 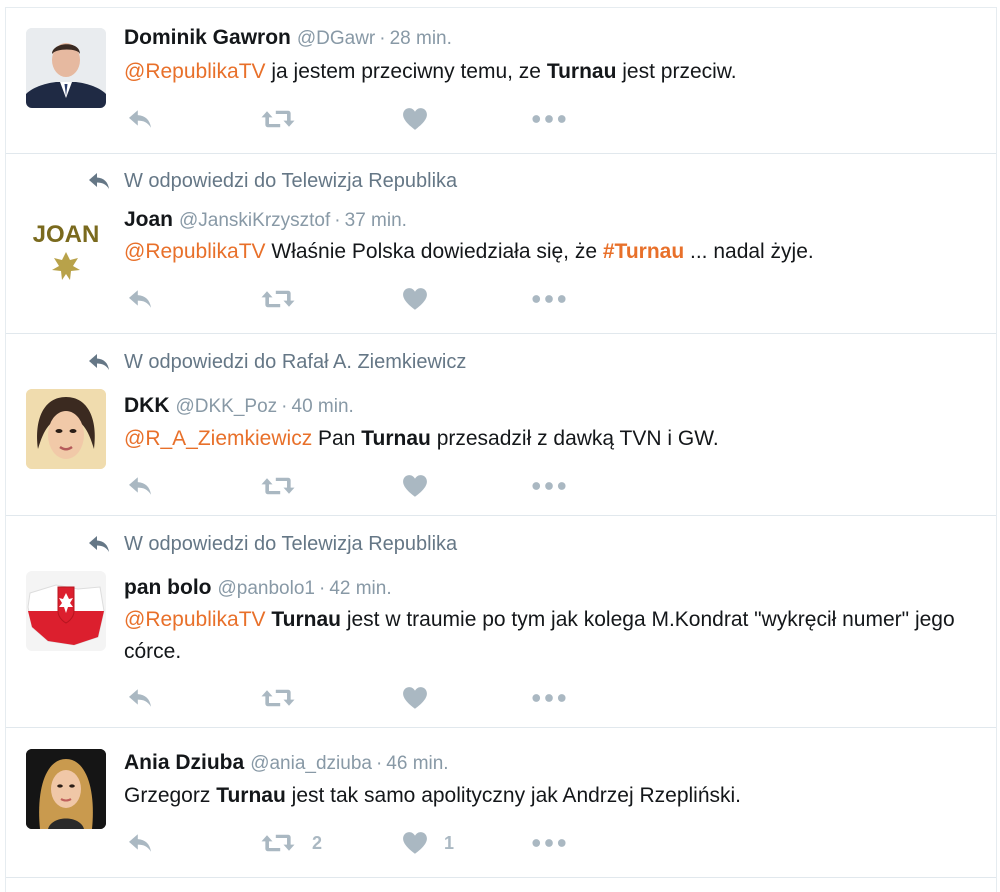 What do you see at coordinates (254, 221) in the screenshot?
I see `username: @JanskiKrzysztof` at bounding box center [254, 221].